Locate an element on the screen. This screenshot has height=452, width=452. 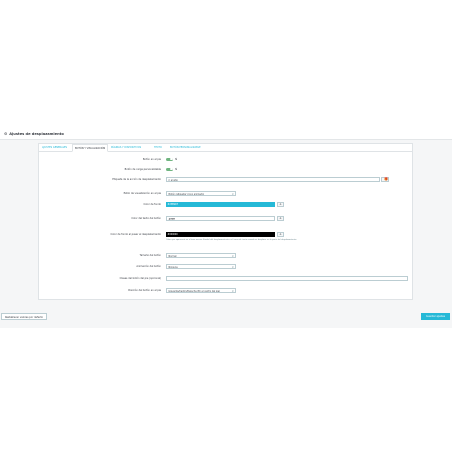
custom-button-toggle is located at coordinates (169, 169).